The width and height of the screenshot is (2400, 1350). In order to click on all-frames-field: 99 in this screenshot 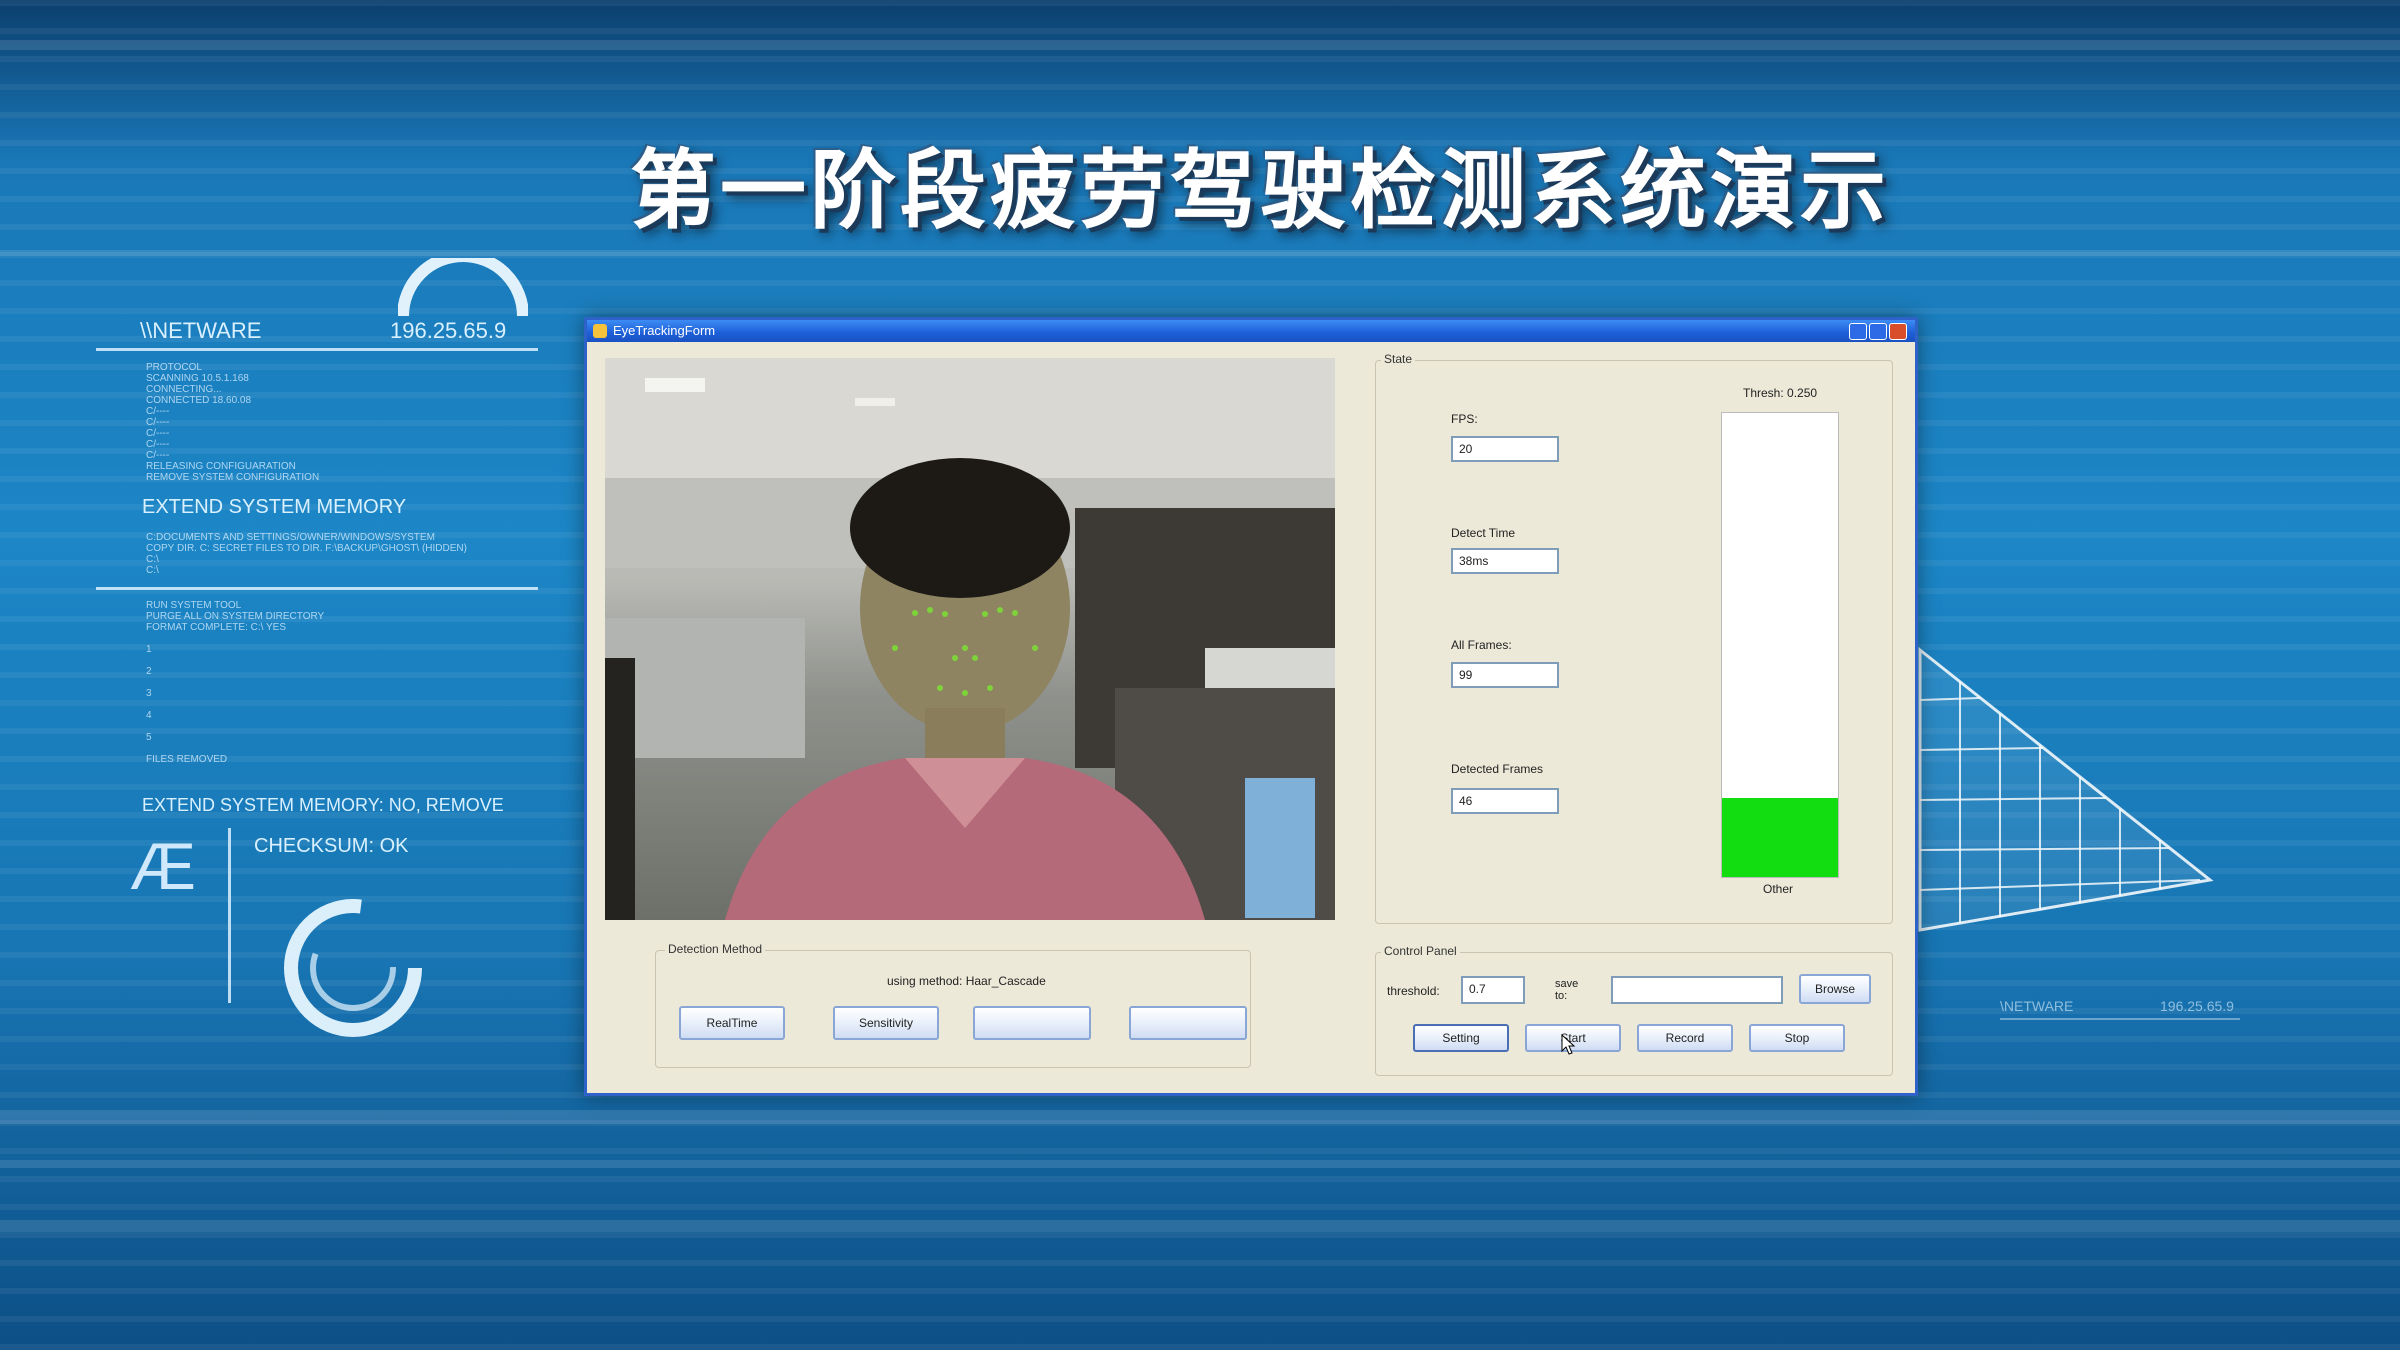, I will do `click(1505, 675)`.